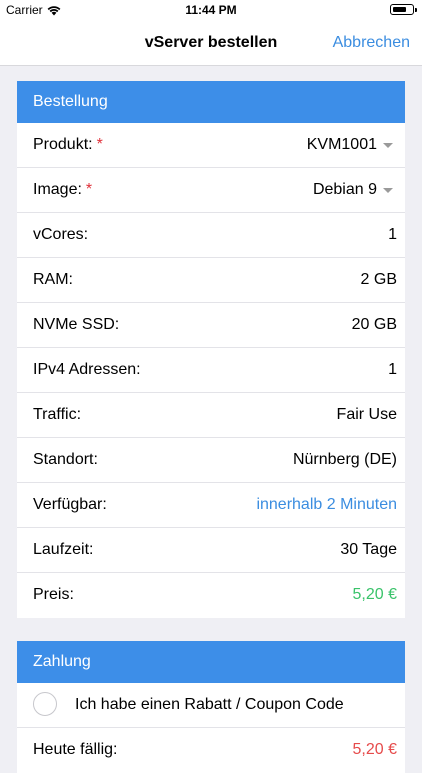 Image resolution: width=422 pixels, height=773 pixels. I want to click on vcores-row: vCores: 1, so click(211, 235).